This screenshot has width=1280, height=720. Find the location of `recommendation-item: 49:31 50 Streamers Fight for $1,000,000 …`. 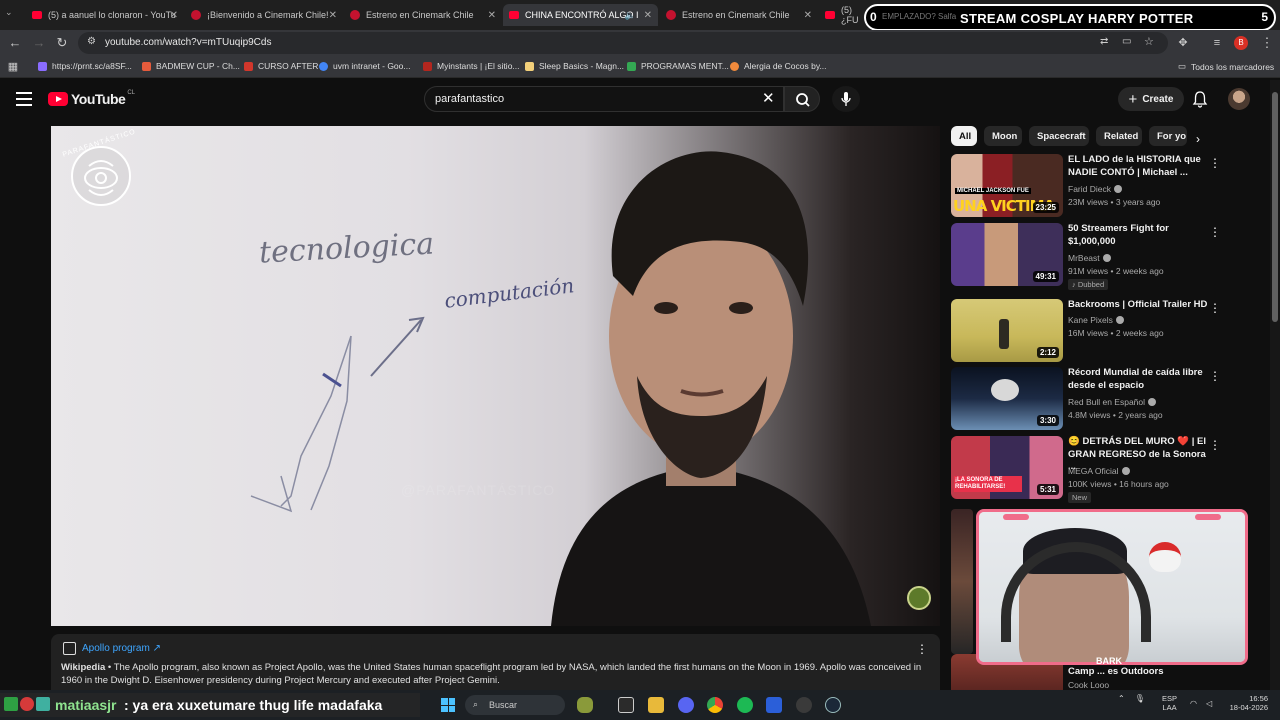

recommendation-item: 49:31 50 Streamers Fight for $1,000,000 … is located at coordinates (1101, 256).